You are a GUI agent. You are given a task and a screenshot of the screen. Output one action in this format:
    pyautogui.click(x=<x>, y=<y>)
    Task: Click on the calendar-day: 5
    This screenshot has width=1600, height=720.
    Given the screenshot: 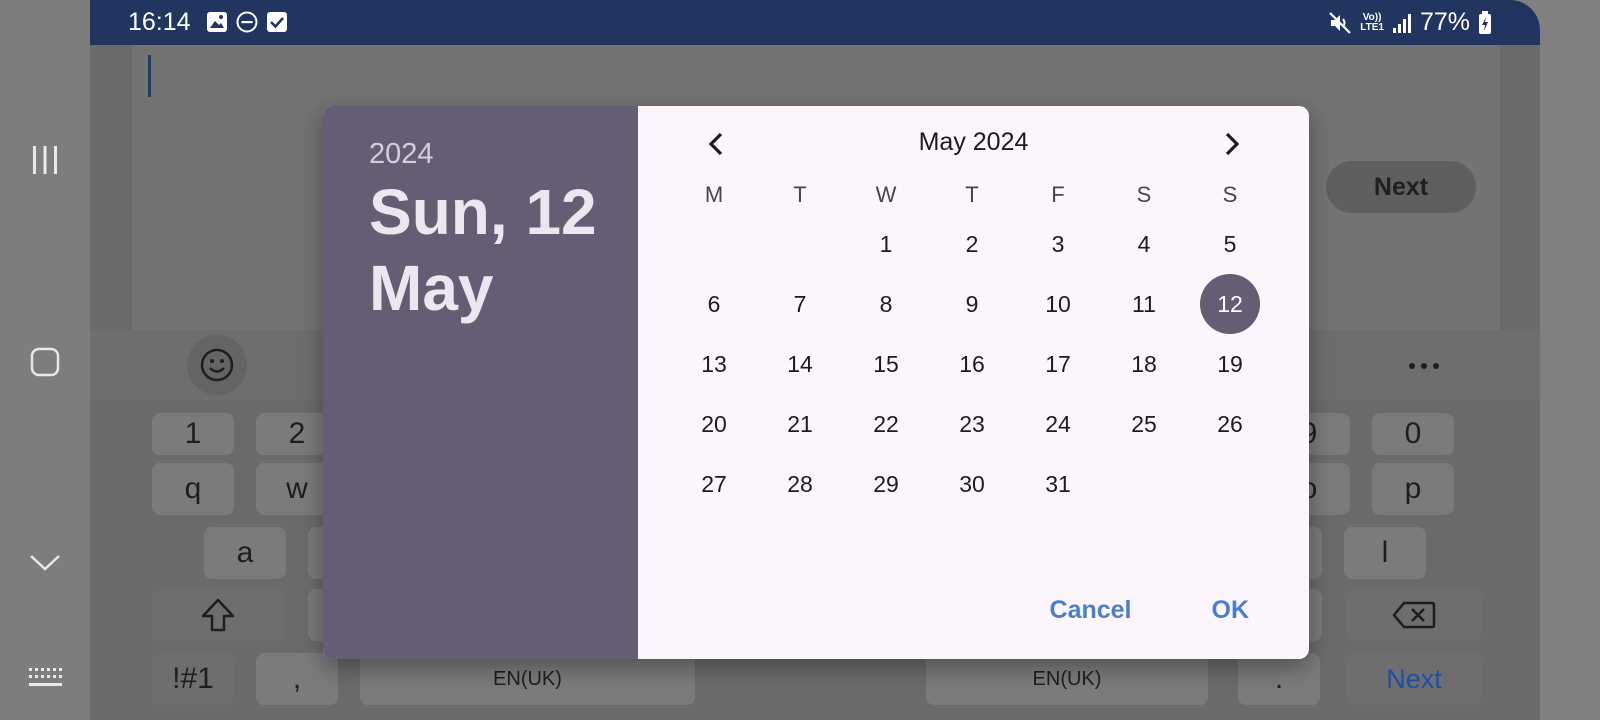 What is the action you would take?
    pyautogui.click(x=1230, y=244)
    